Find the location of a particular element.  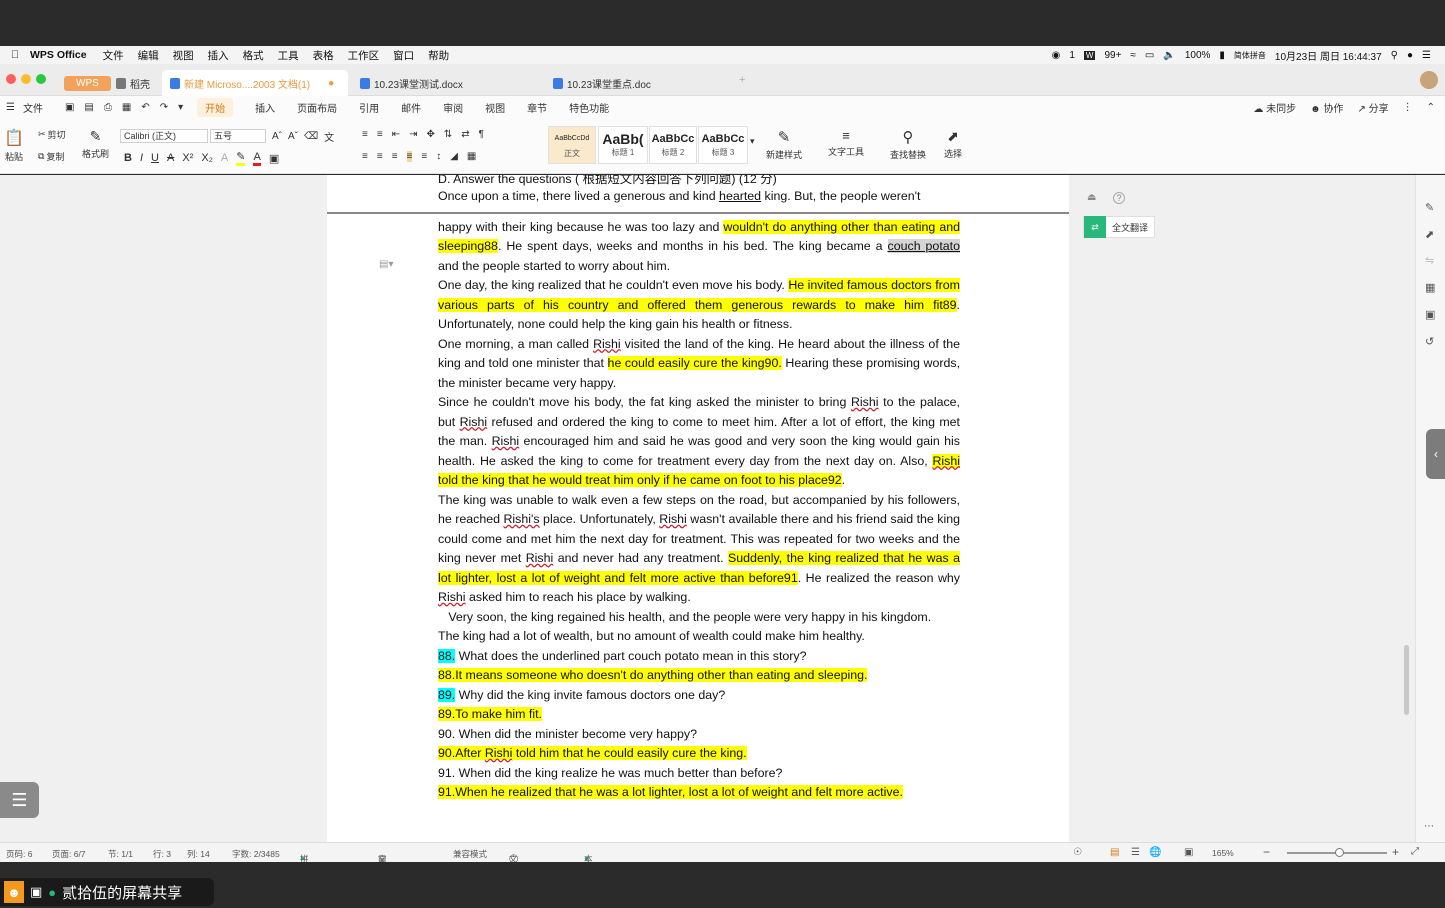

fullscreen-icon: ⤢ is located at coordinates (1415, 851).